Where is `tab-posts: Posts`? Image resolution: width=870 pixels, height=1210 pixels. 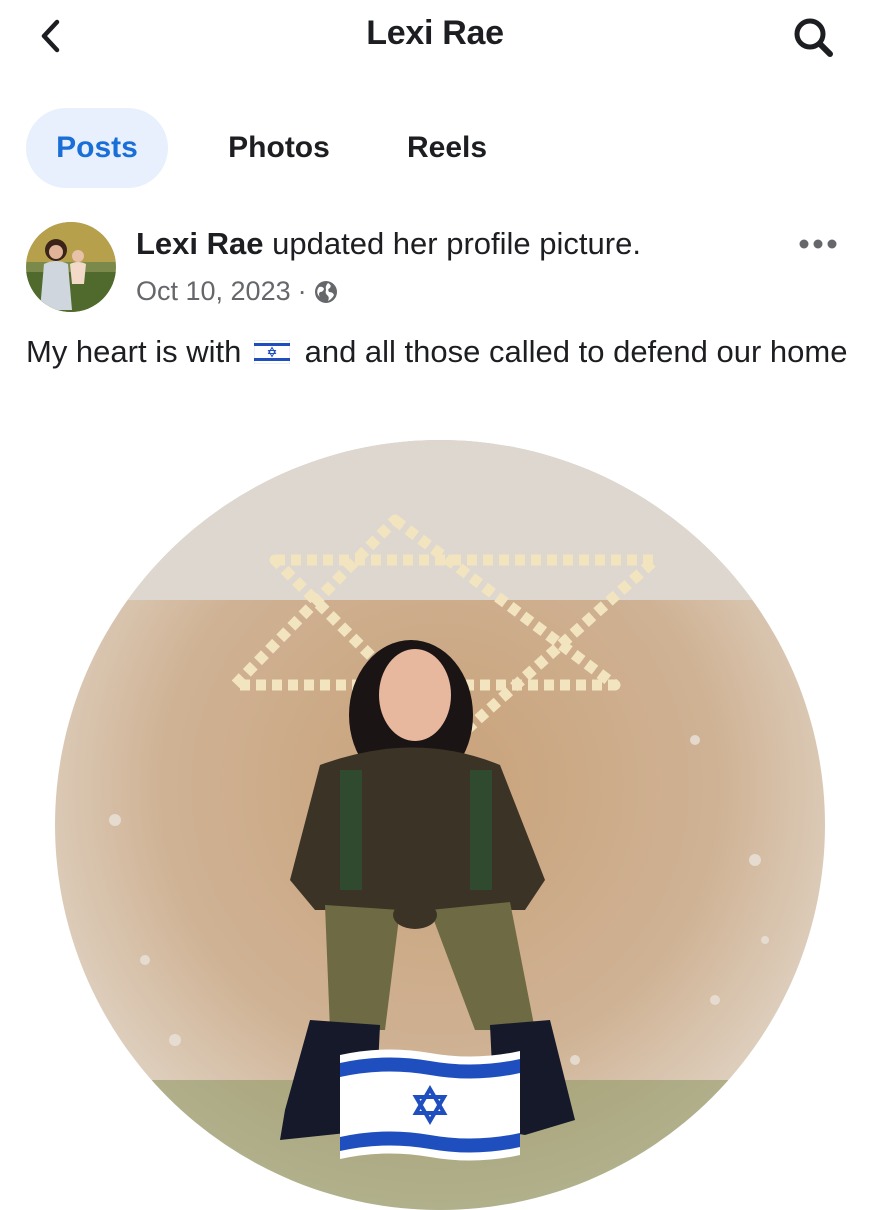
tab-posts: Posts is located at coordinates (97, 148).